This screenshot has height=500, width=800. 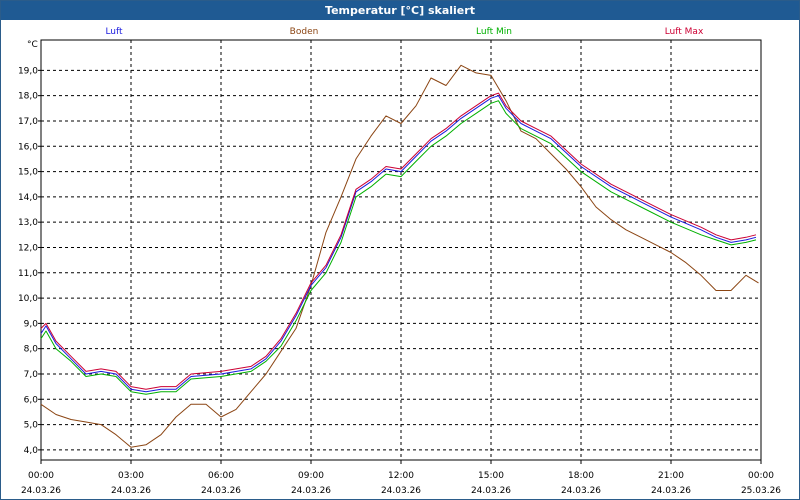 What do you see at coordinates (28, 97) in the screenshot?
I see `y-tick-label: 18,0` at bounding box center [28, 97].